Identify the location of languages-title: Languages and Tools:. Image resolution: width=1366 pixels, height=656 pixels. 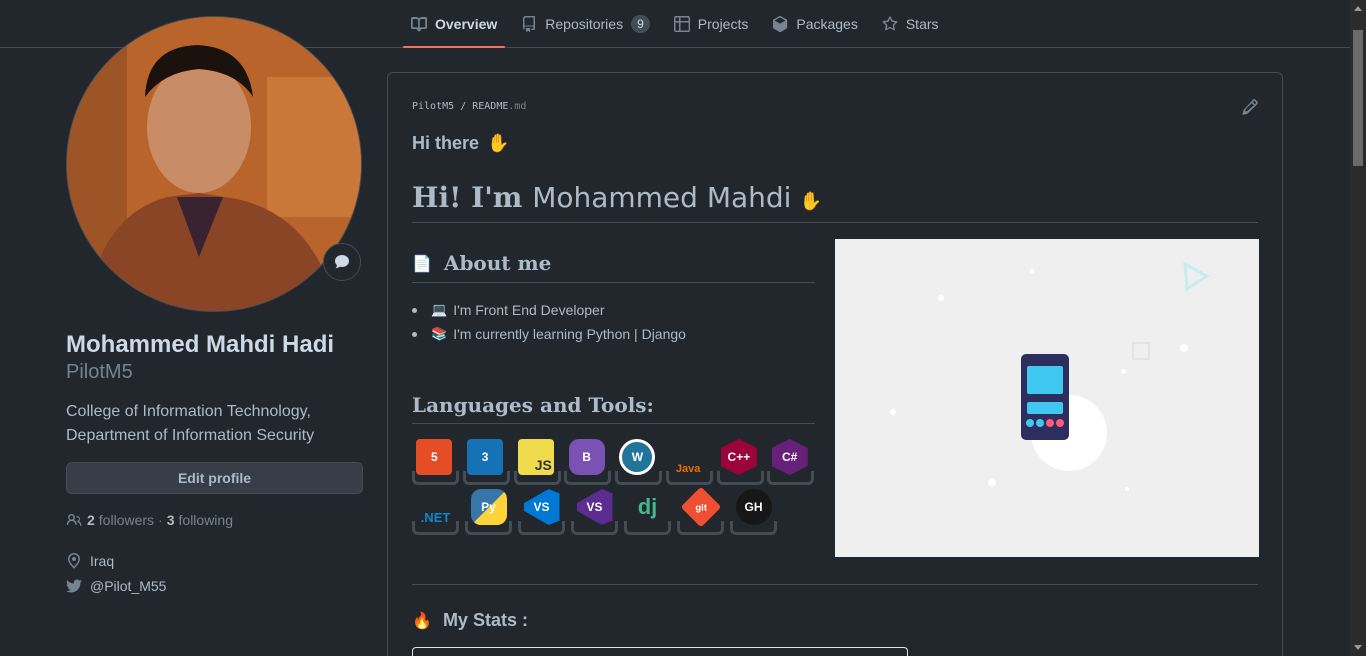
(533, 405).